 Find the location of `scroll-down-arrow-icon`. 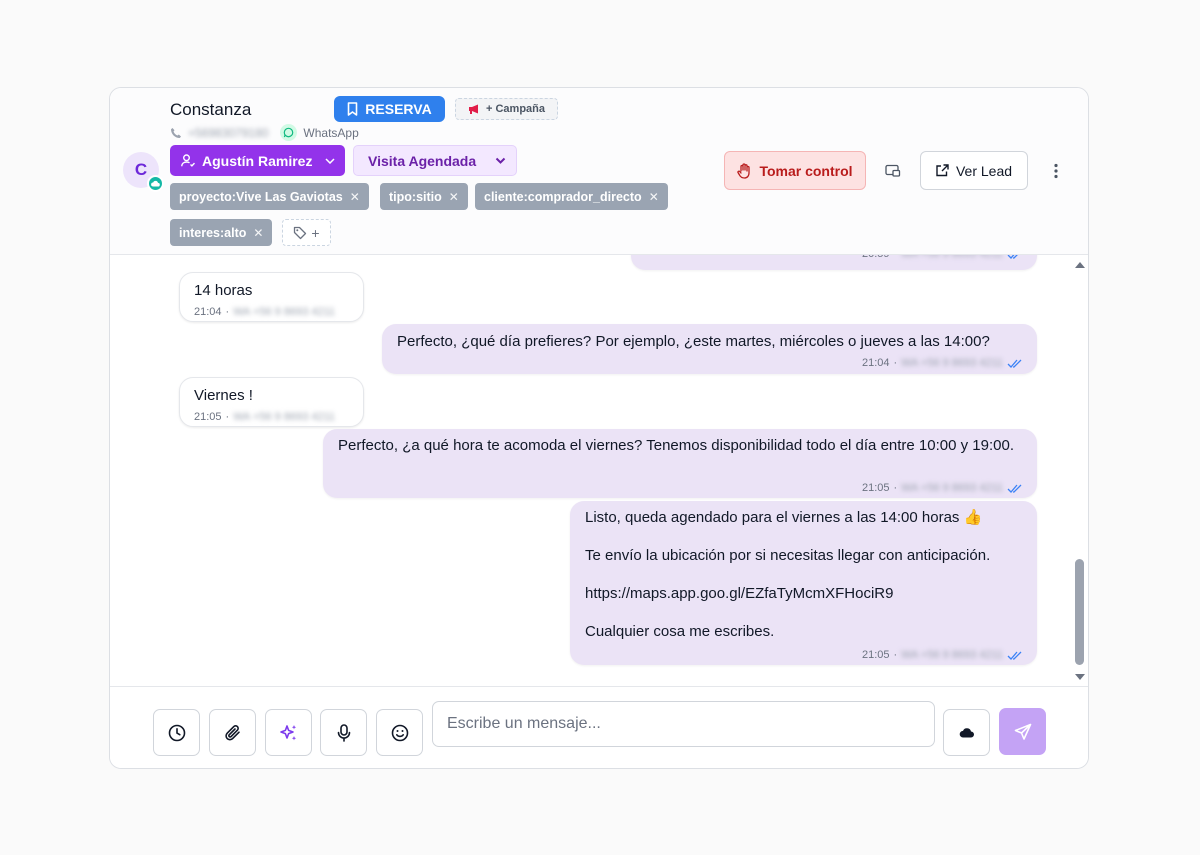

scroll-down-arrow-icon is located at coordinates (1080, 677).